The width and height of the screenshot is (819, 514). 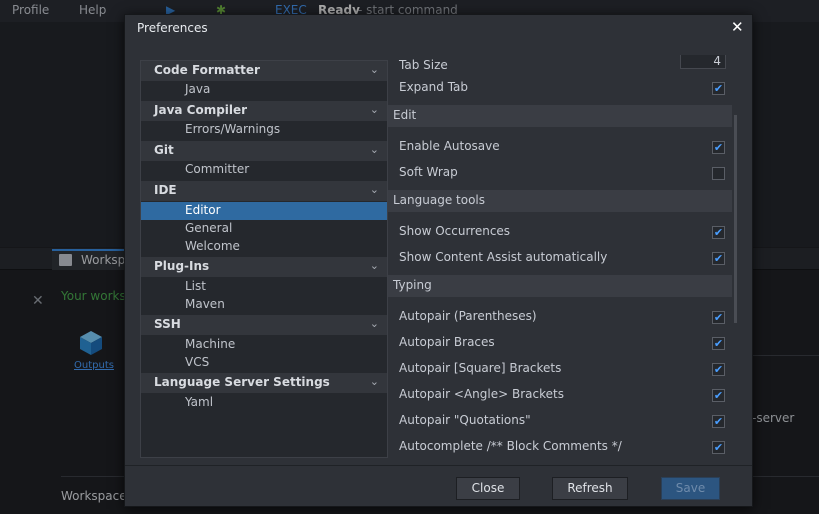 What do you see at coordinates (264, 71) in the screenshot?
I see `tree-group-code-formatter: Code Formatter ⌄` at bounding box center [264, 71].